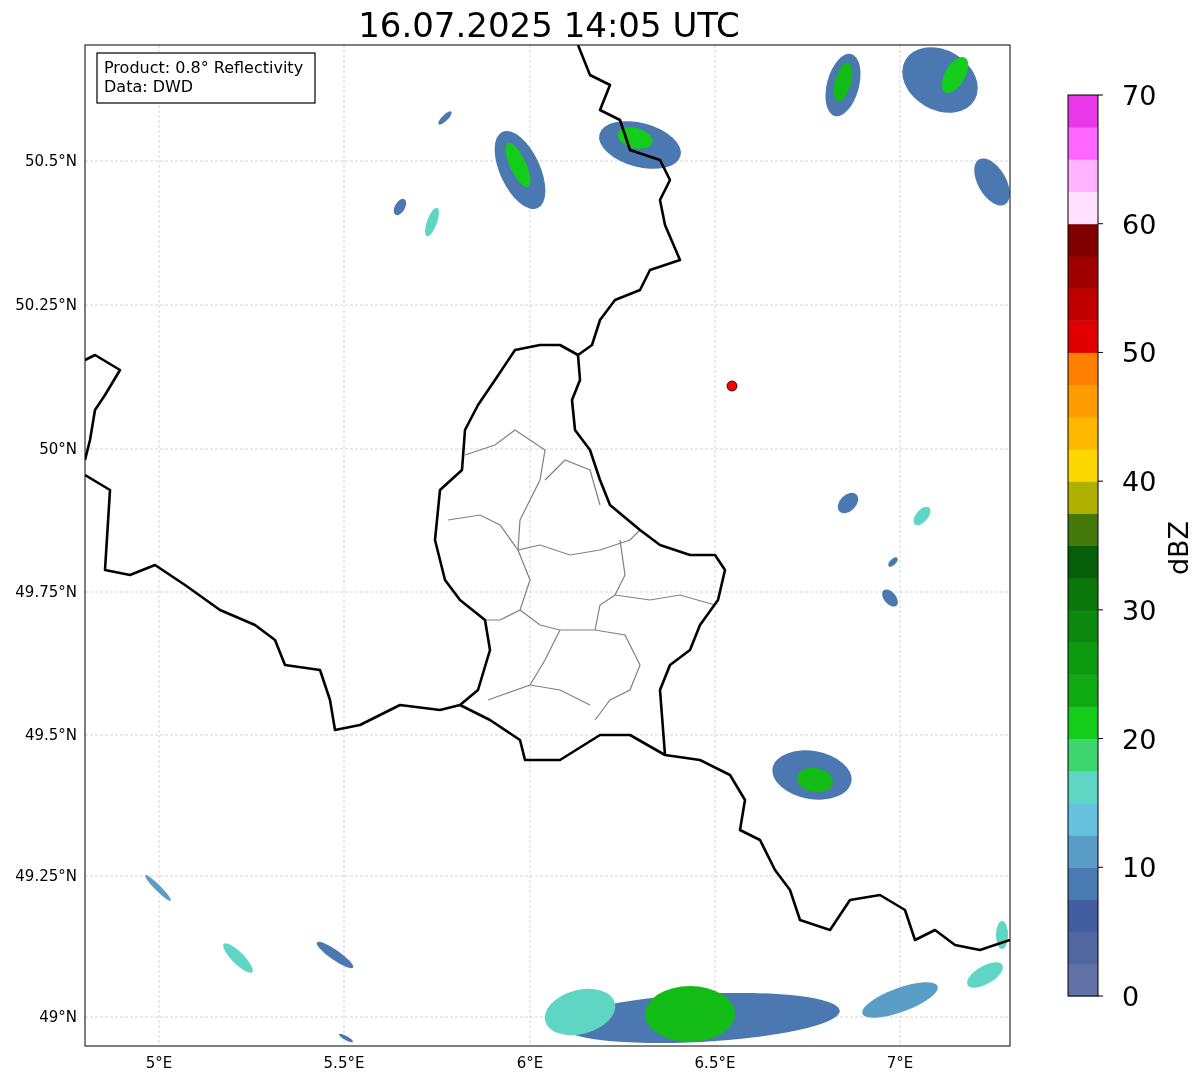 The width and height of the screenshot is (1202, 1081). I want to click on colorbar-tick-label: 0, so click(1131, 996).